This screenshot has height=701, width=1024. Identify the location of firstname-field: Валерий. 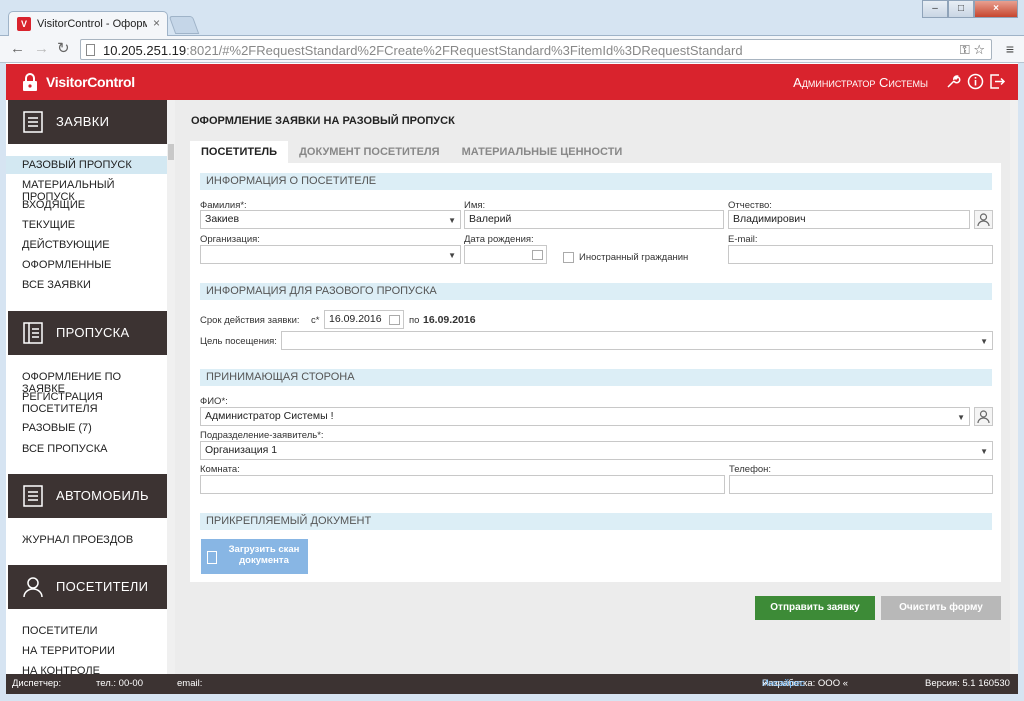
(594, 219).